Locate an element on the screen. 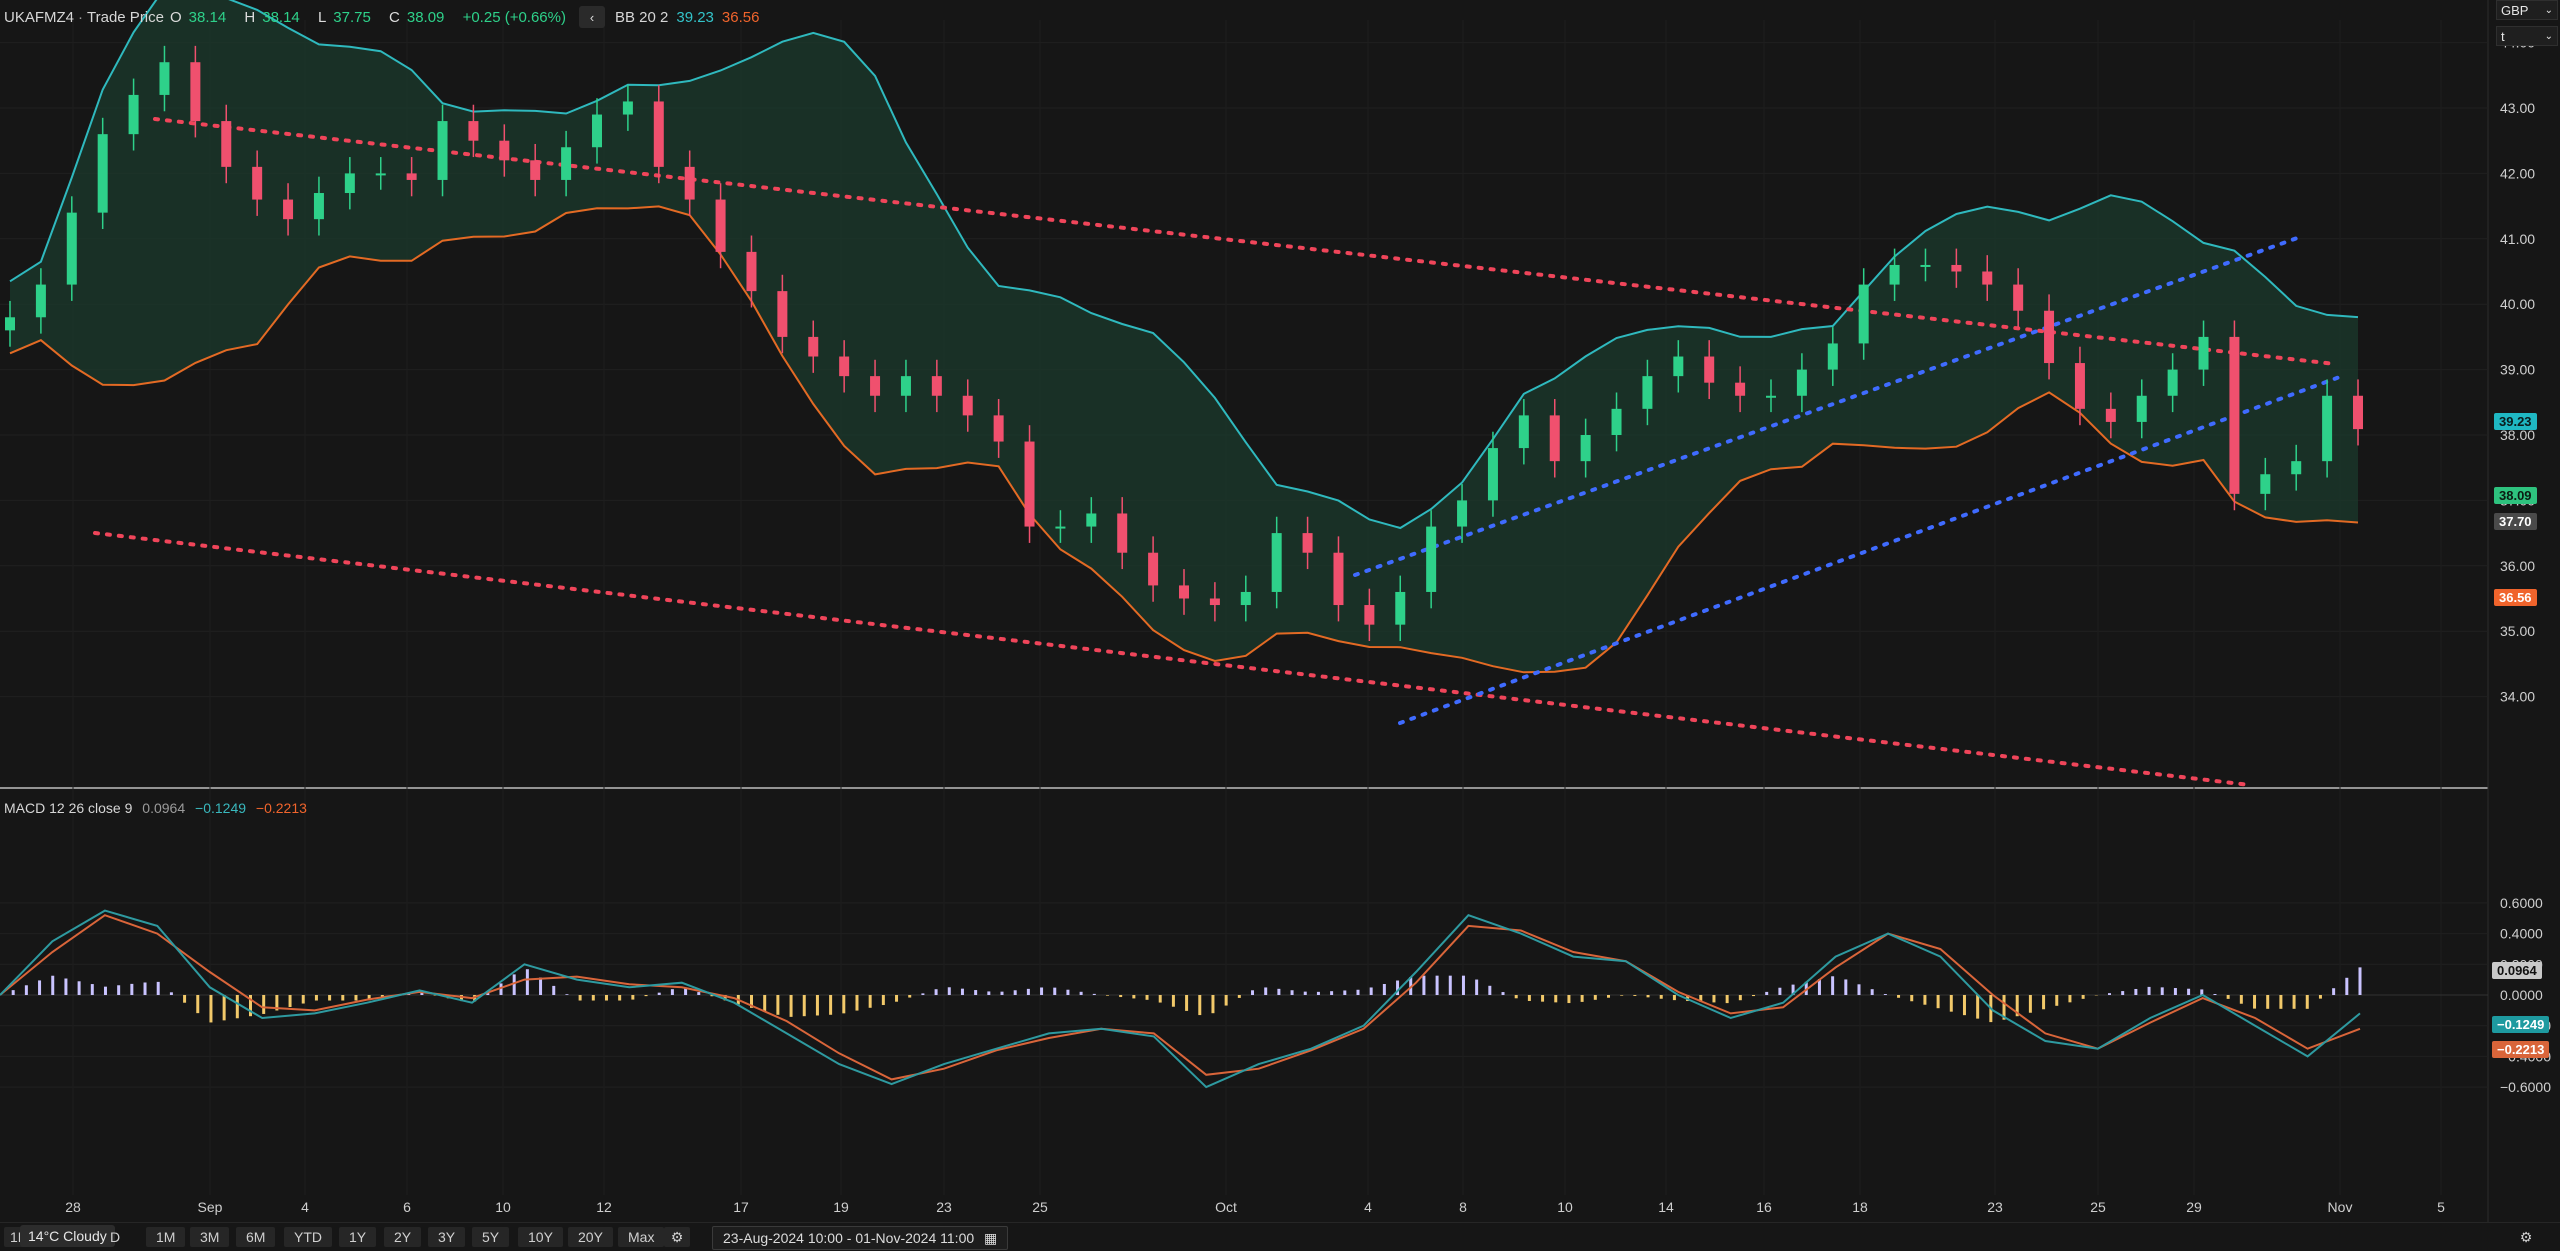 The height and width of the screenshot is (1251, 2560). time-tick-label: 23 is located at coordinates (1995, 1207).